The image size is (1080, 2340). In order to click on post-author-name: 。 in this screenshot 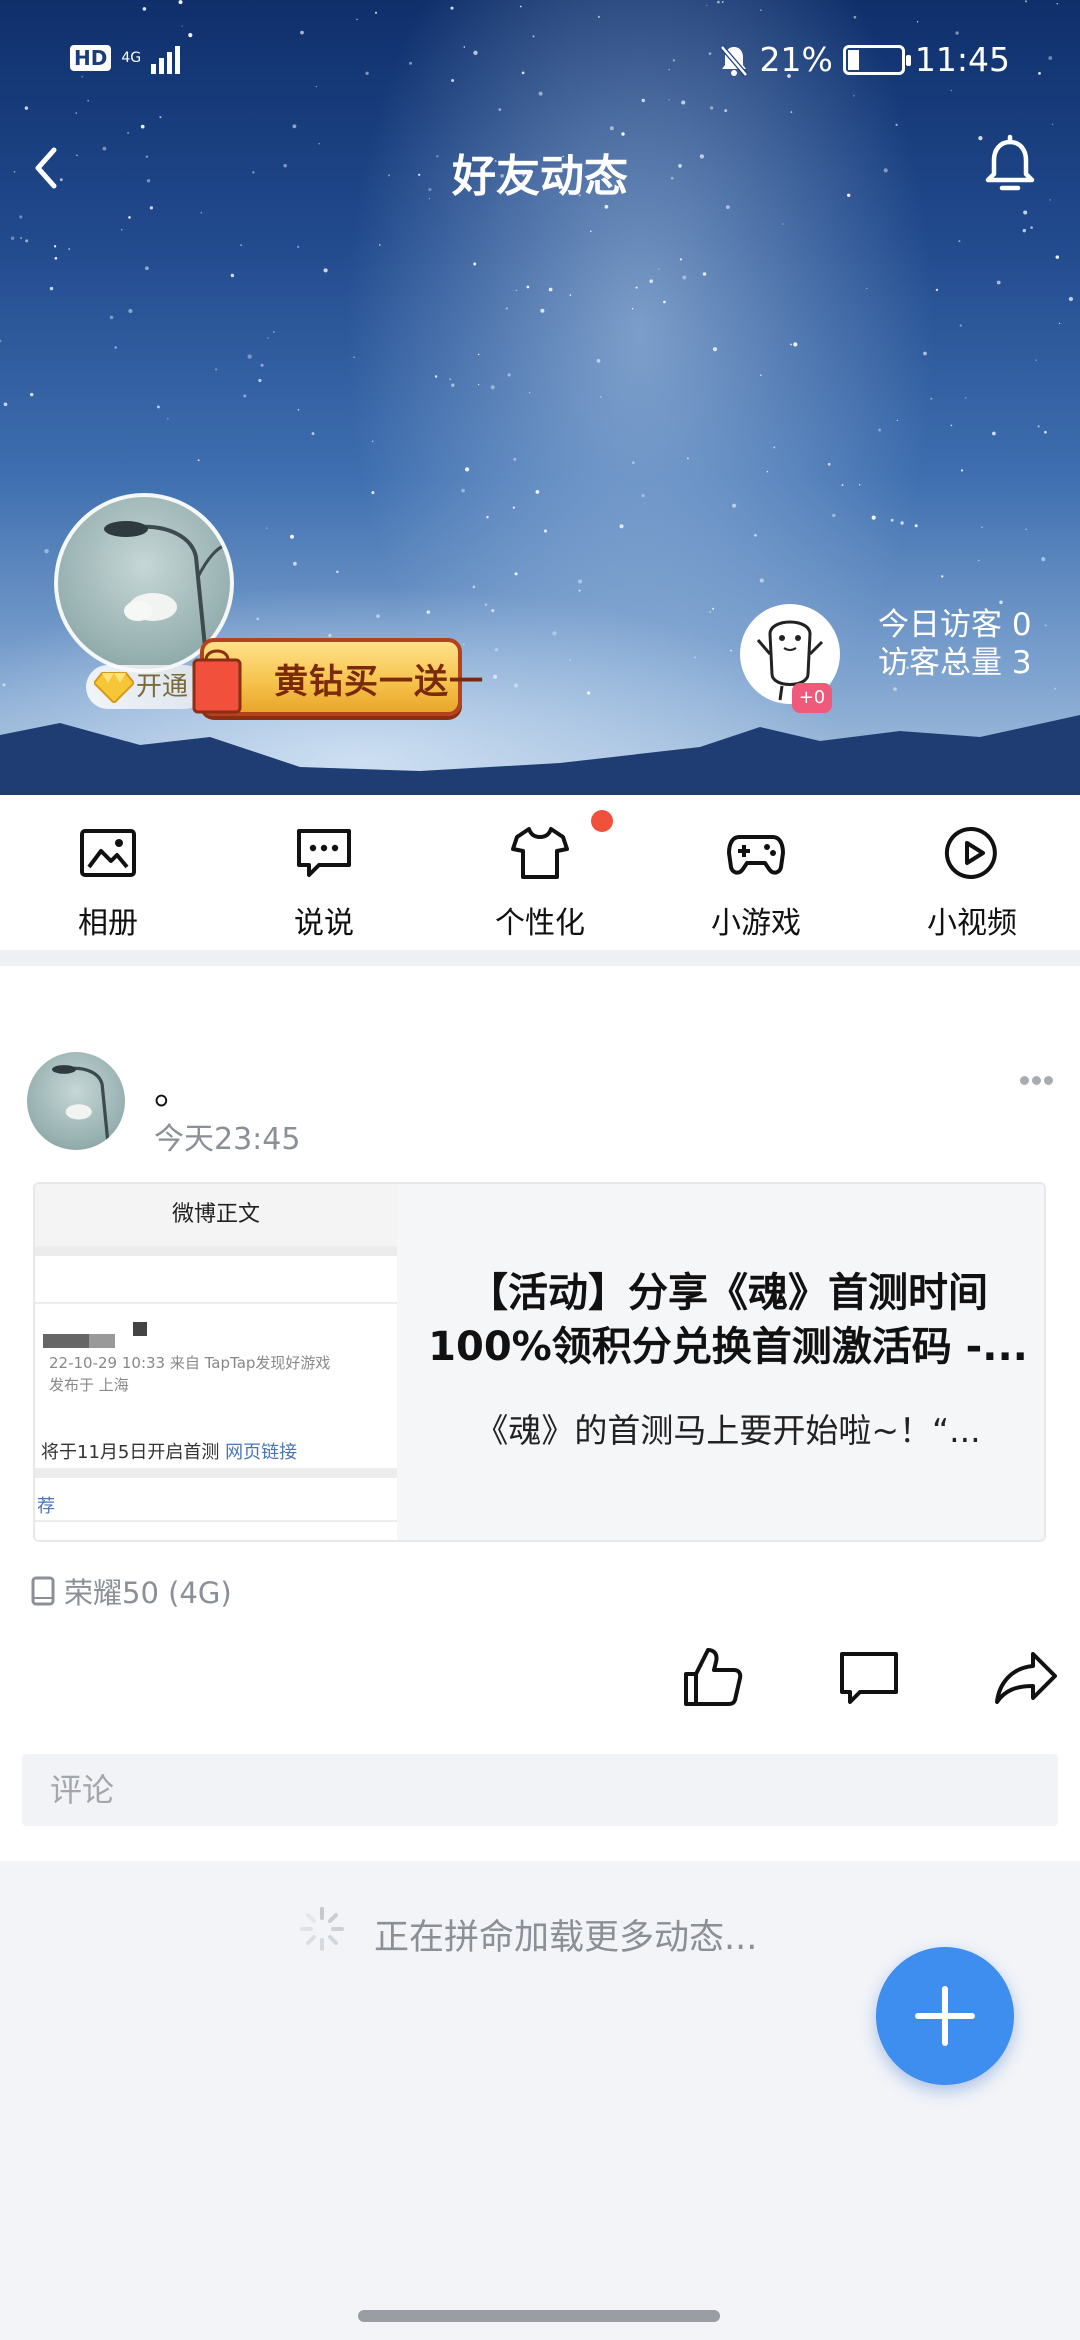, I will do `click(173, 1087)`.